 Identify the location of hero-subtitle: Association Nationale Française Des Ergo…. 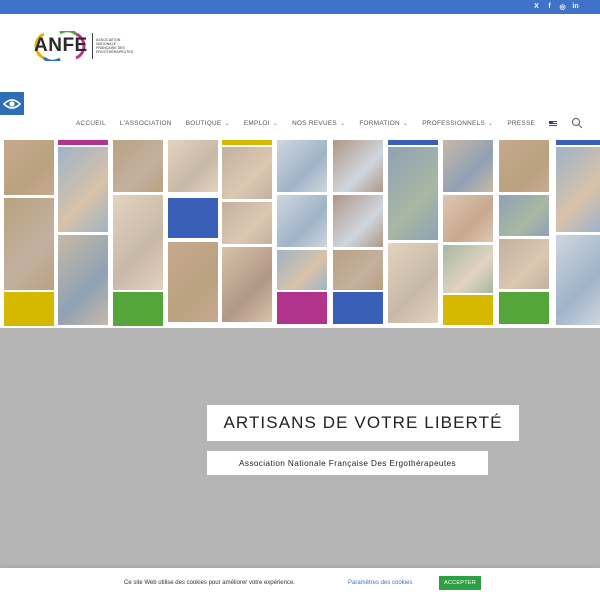
(347, 463).